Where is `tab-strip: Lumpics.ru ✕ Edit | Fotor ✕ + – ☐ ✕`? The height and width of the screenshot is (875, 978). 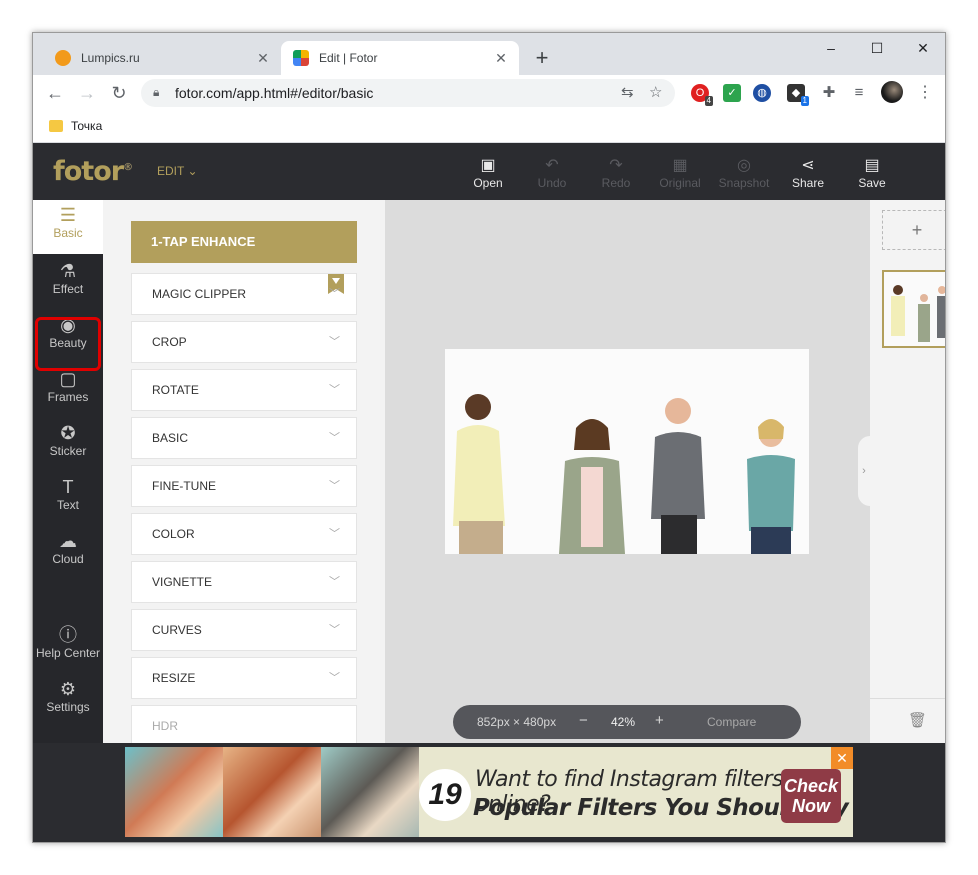
tab-strip: Lumpics.ru ✕ Edit | Fotor ✕ + – ☐ ✕ is located at coordinates (489, 54).